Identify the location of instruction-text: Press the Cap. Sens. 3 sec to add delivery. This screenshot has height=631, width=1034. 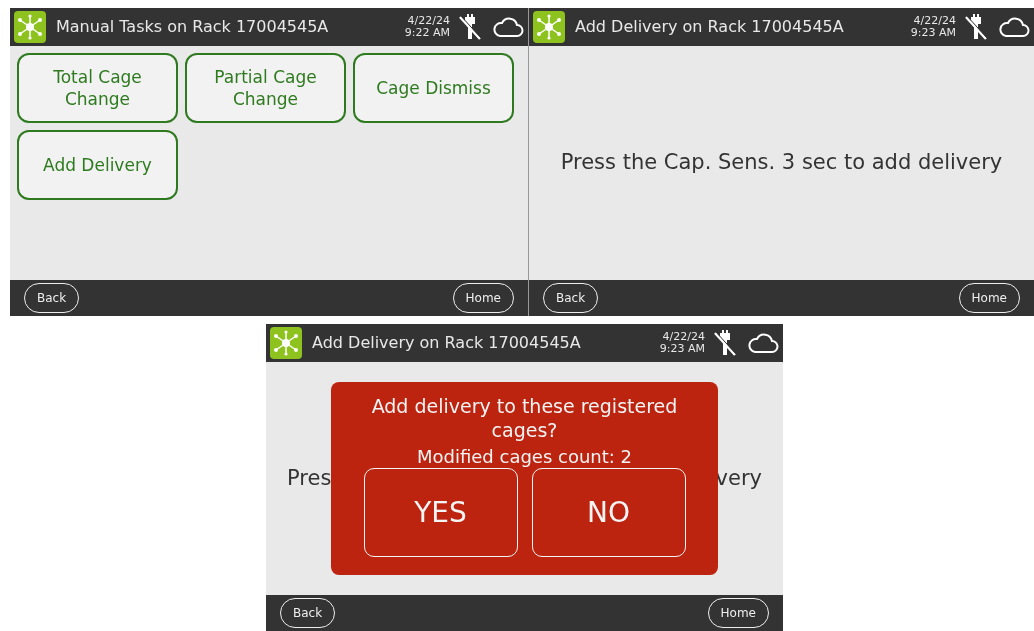
(781, 163).